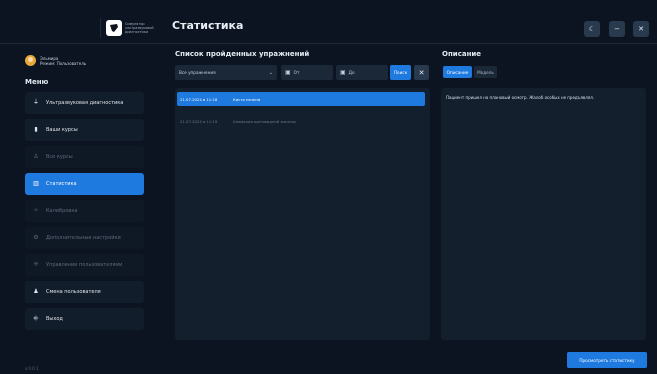 The width and height of the screenshot is (657, 374). Describe the element at coordinates (264, 121) in the screenshot. I see `exercise-name: Аномалия щитовидной железы` at that location.